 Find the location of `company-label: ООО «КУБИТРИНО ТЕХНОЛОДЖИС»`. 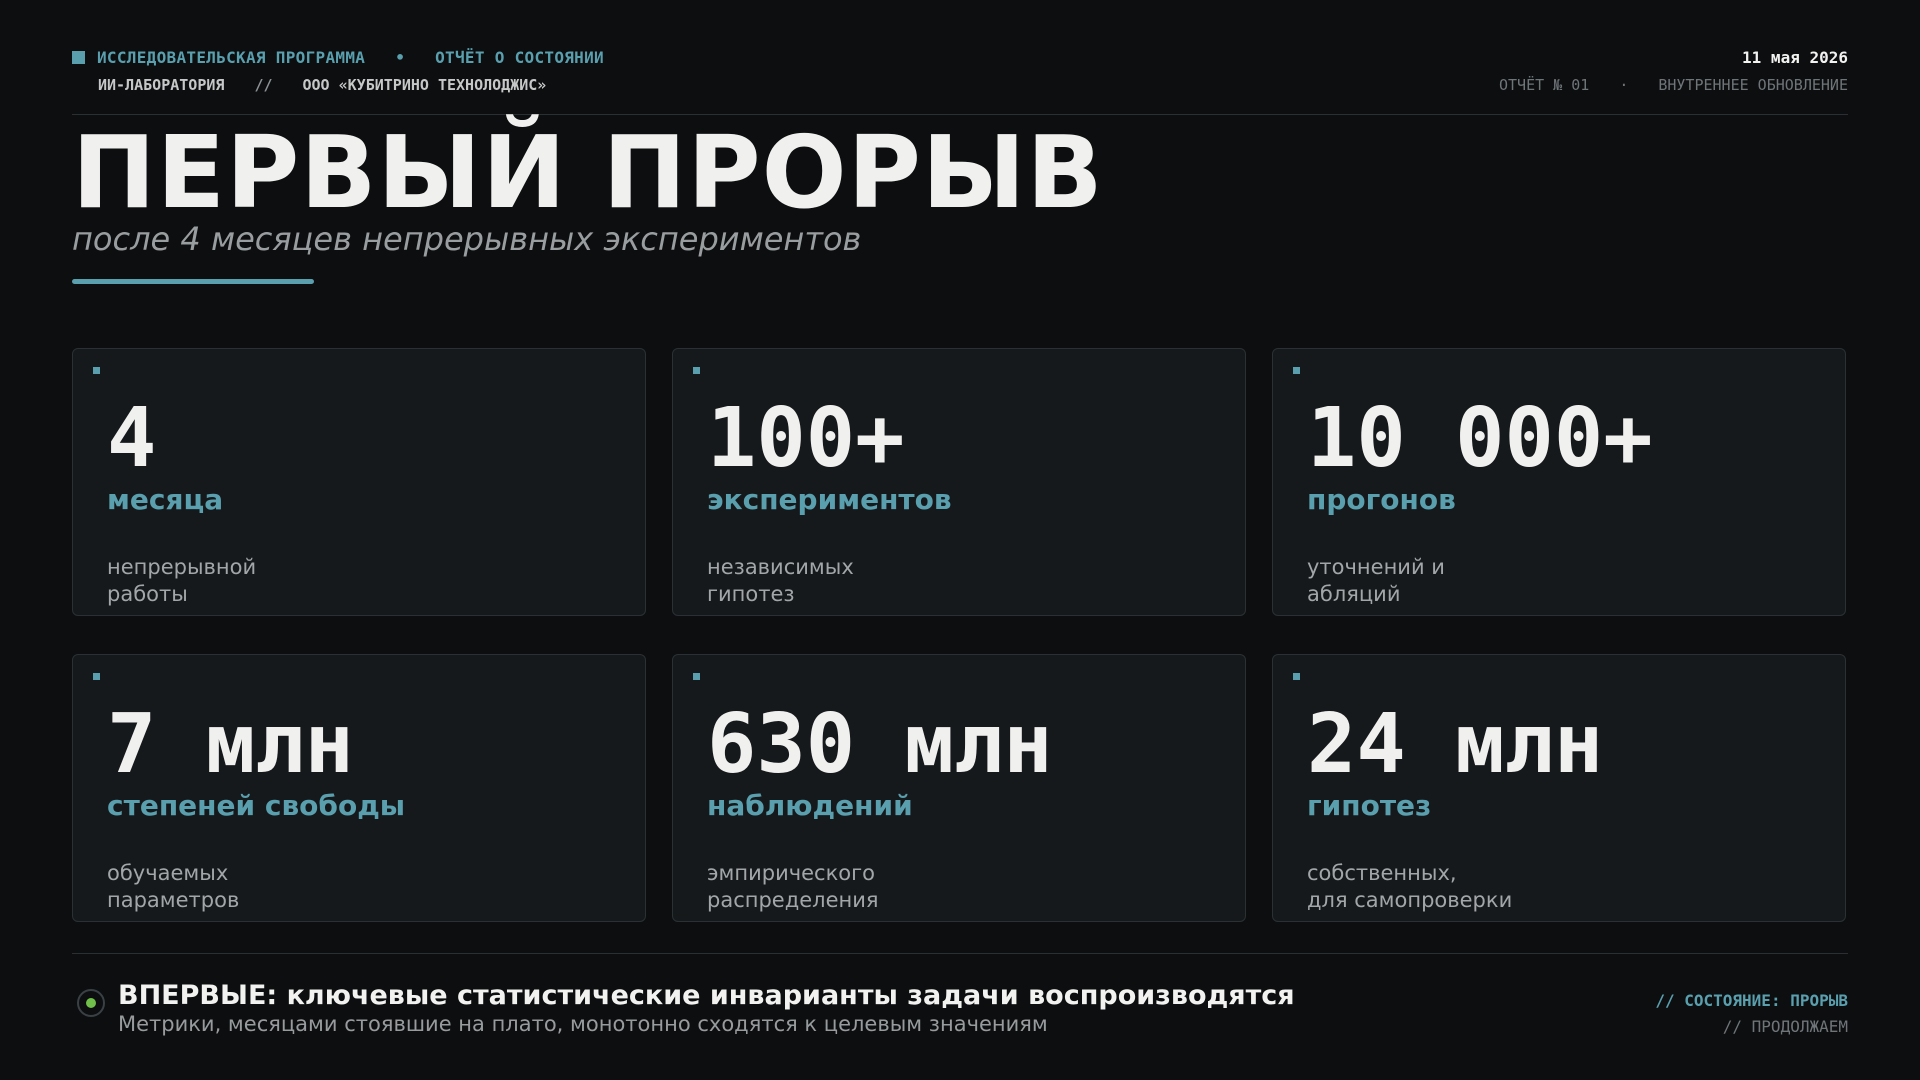

company-label: ООО «КУБИТРИНО ТЕХНОЛОДЖИС» is located at coordinates (424, 85).